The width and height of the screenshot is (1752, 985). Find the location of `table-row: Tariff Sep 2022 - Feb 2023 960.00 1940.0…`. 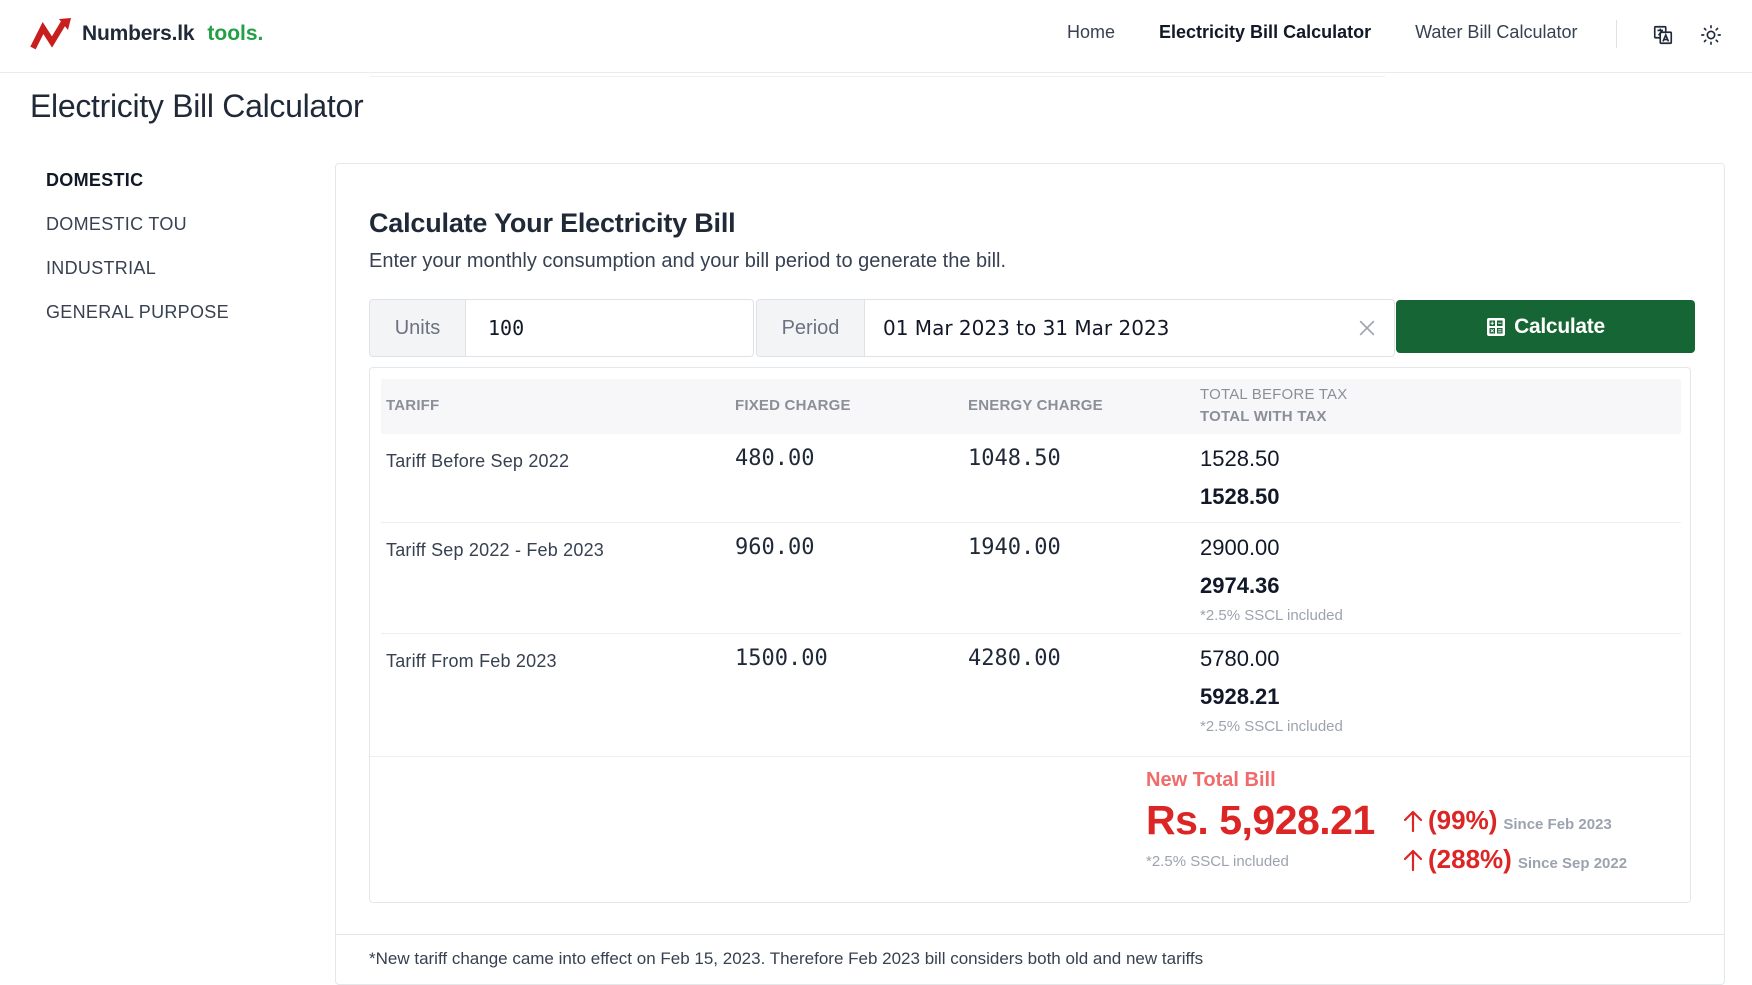

table-row: Tariff Sep 2022 - Feb 2023 960.00 1940.0… is located at coordinates (1031, 578).